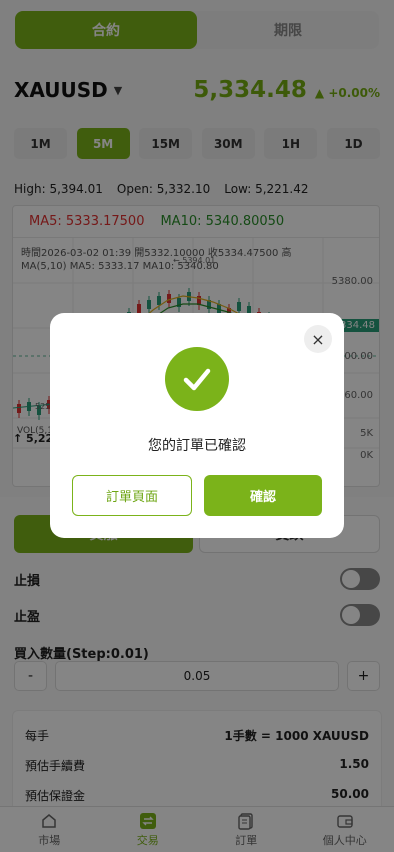  I want to click on confirmation-message: 您的訂單已確認, so click(197, 446).